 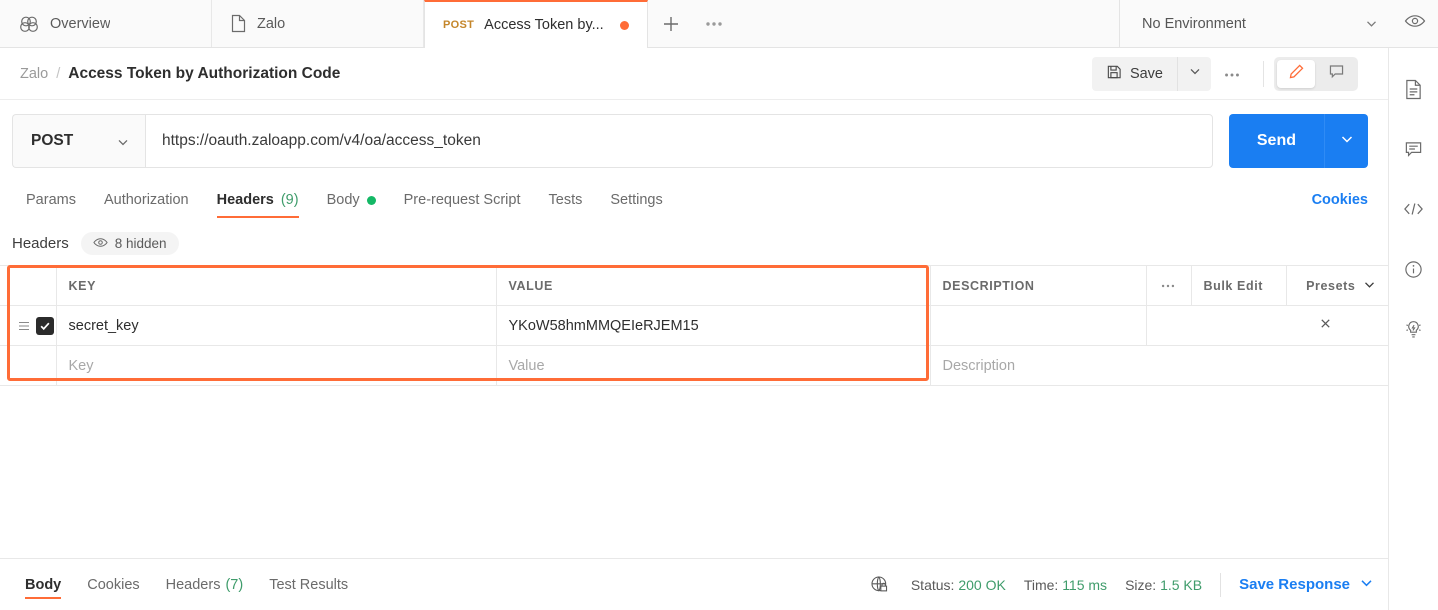 I want to click on new-tab-button, so click(x=671, y=23).